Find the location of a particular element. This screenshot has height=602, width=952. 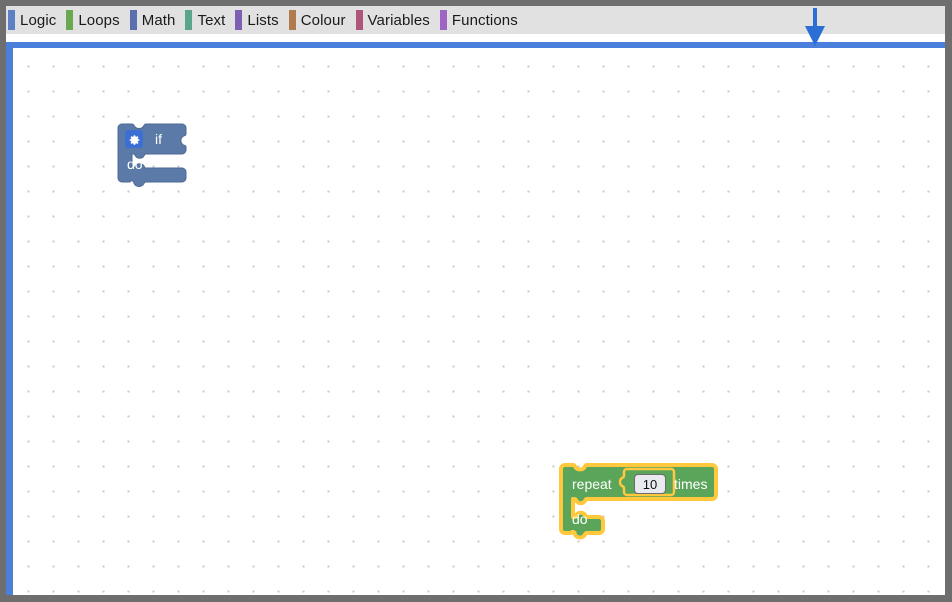

repeat-block-label-repeat: repeat is located at coordinates (592, 484).